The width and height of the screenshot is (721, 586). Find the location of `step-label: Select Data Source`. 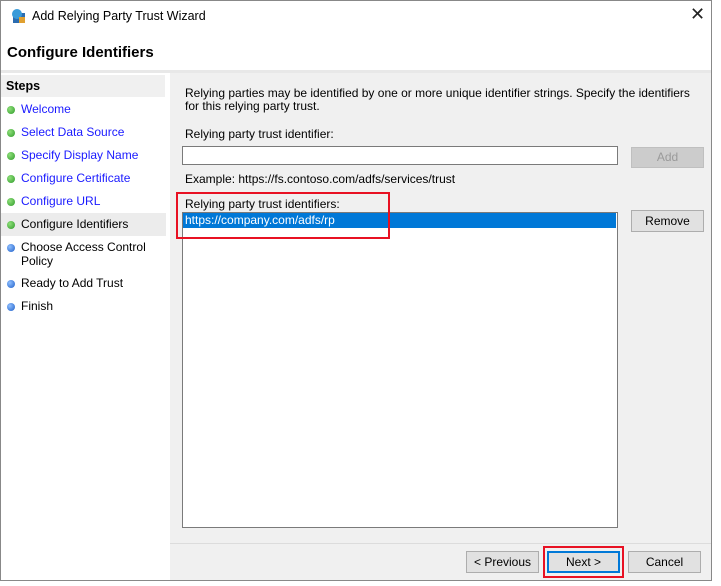

step-label: Select Data Source is located at coordinates (73, 132).